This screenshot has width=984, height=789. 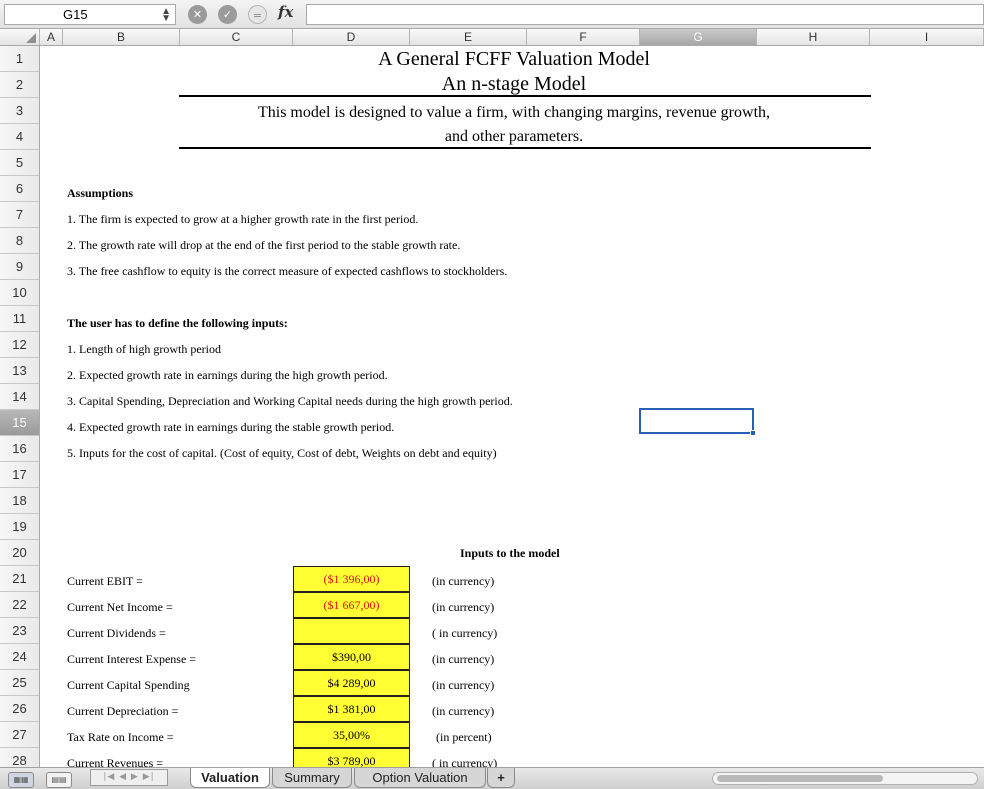 I want to click on row-header-9: 9, so click(x=19, y=267).